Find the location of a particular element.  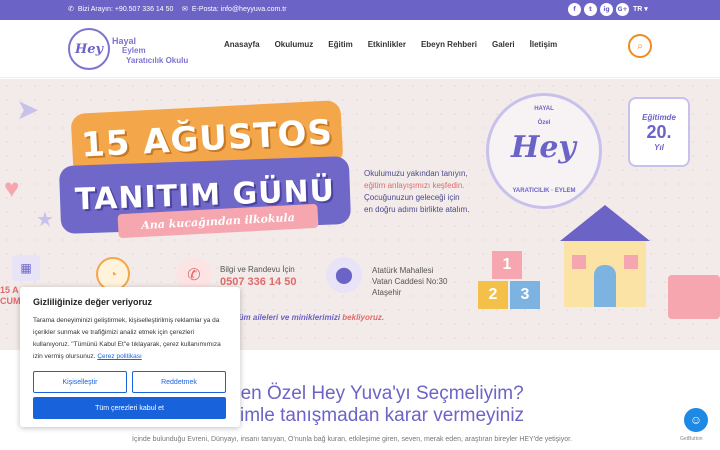

getbutton-label: GetButton is located at coordinates (691, 439).